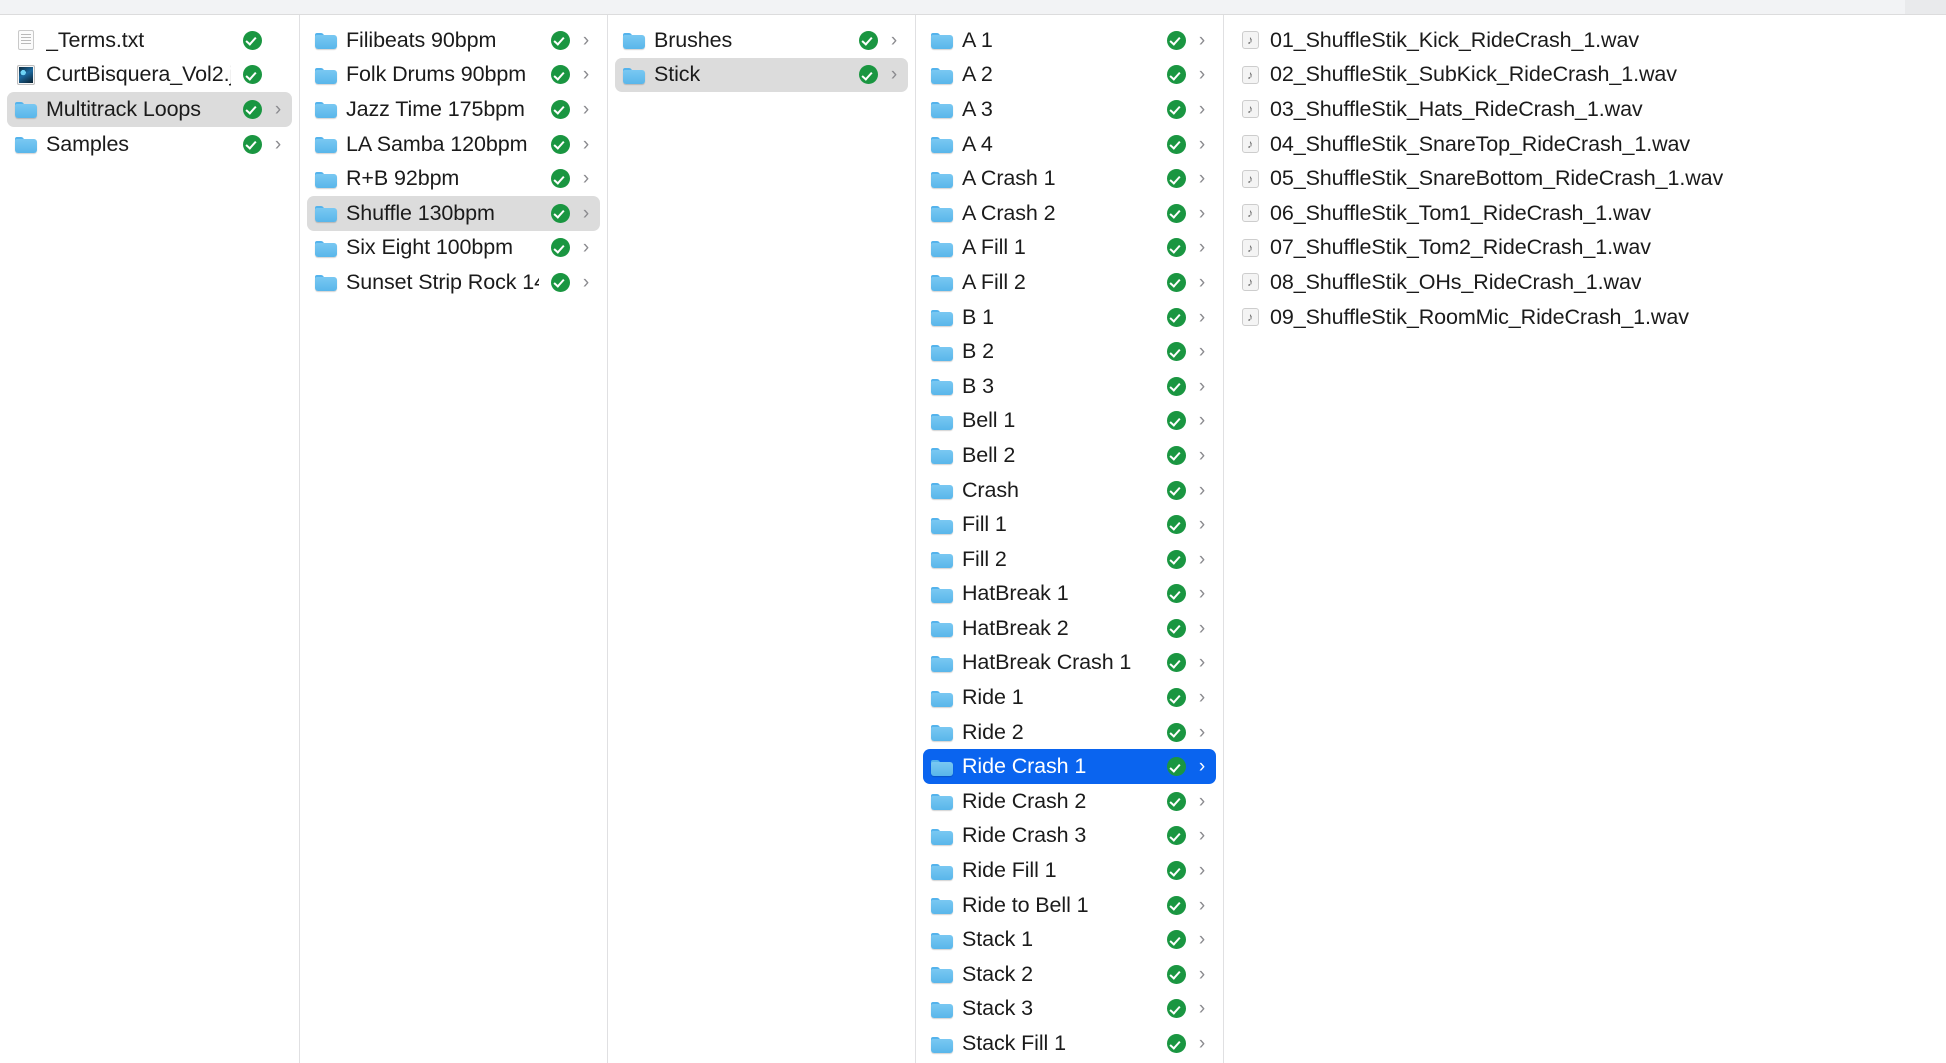 This screenshot has width=1946, height=1063. Describe the element at coordinates (1069, 75) in the screenshot. I see `file-row: A 2 ›` at that location.